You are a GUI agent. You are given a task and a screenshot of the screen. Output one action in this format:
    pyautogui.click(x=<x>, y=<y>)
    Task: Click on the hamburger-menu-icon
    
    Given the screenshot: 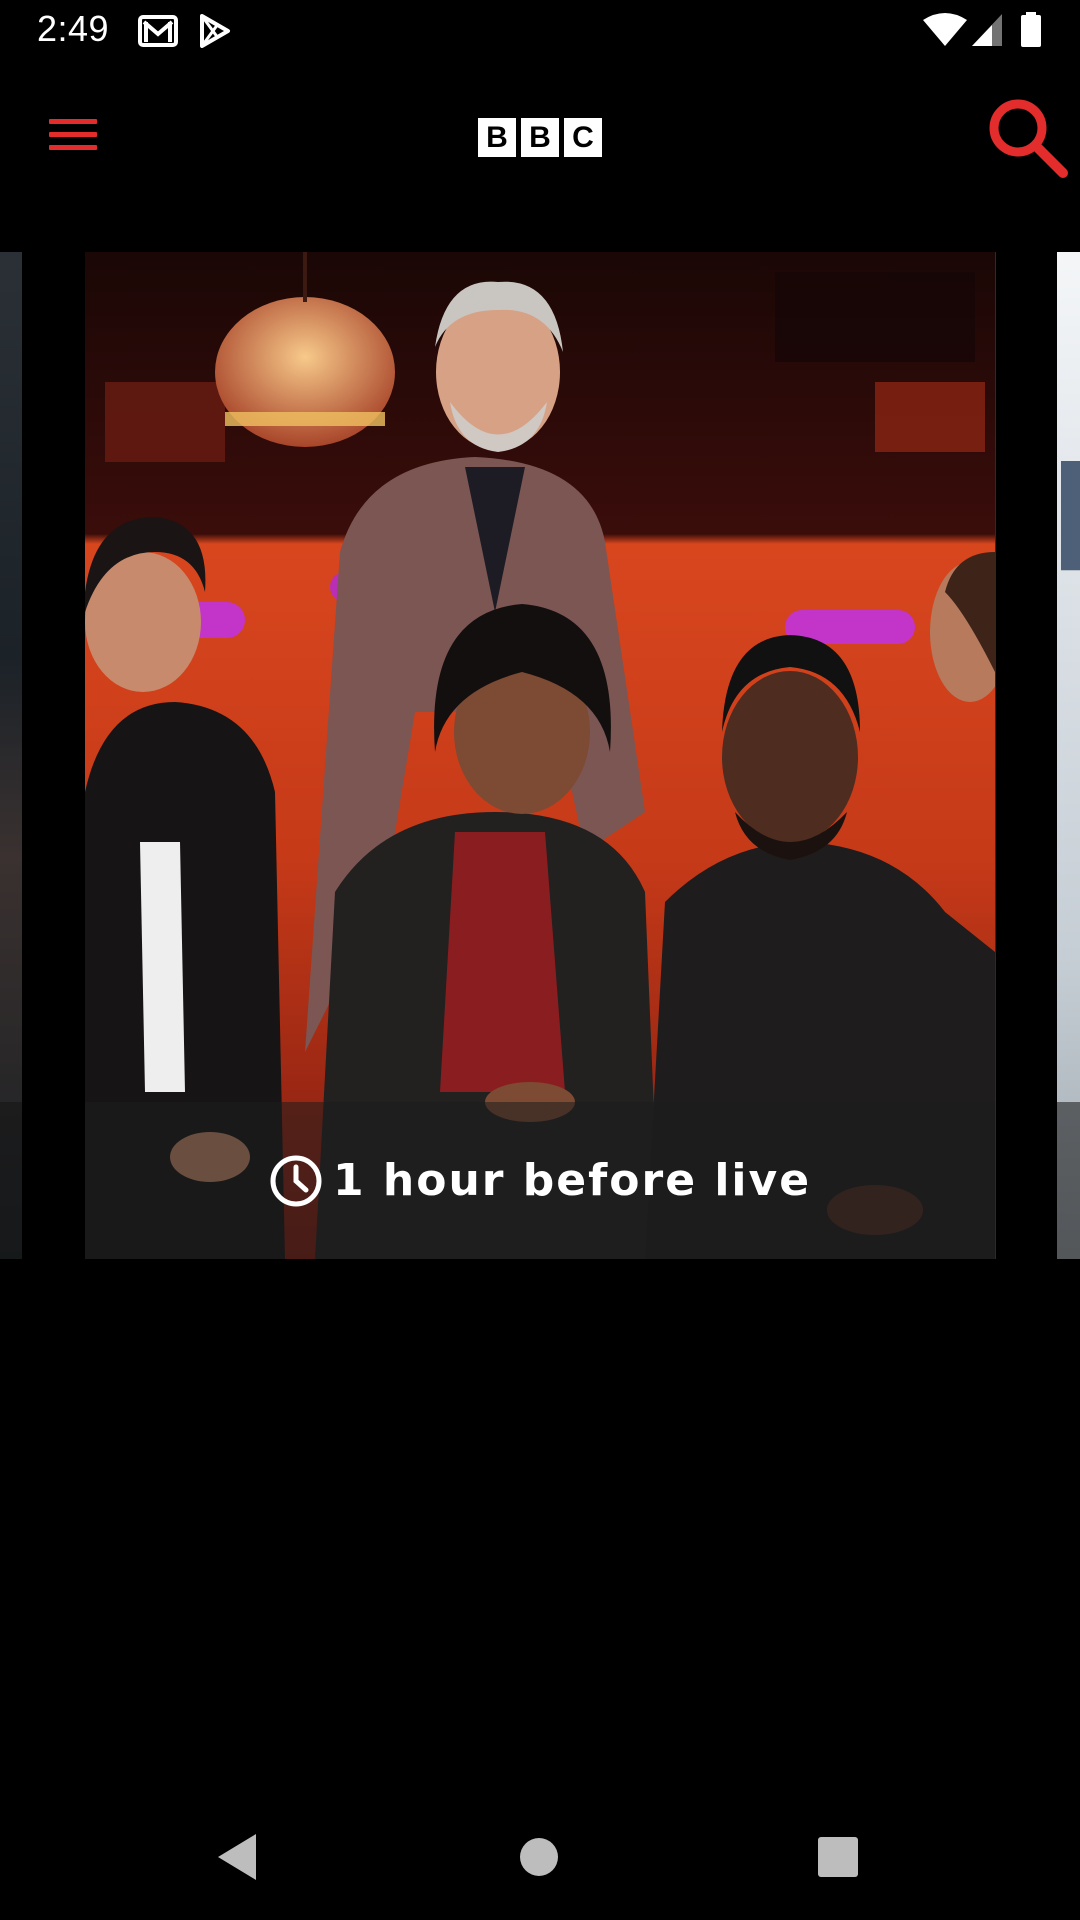 What is the action you would take?
    pyautogui.click(x=73, y=121)
    